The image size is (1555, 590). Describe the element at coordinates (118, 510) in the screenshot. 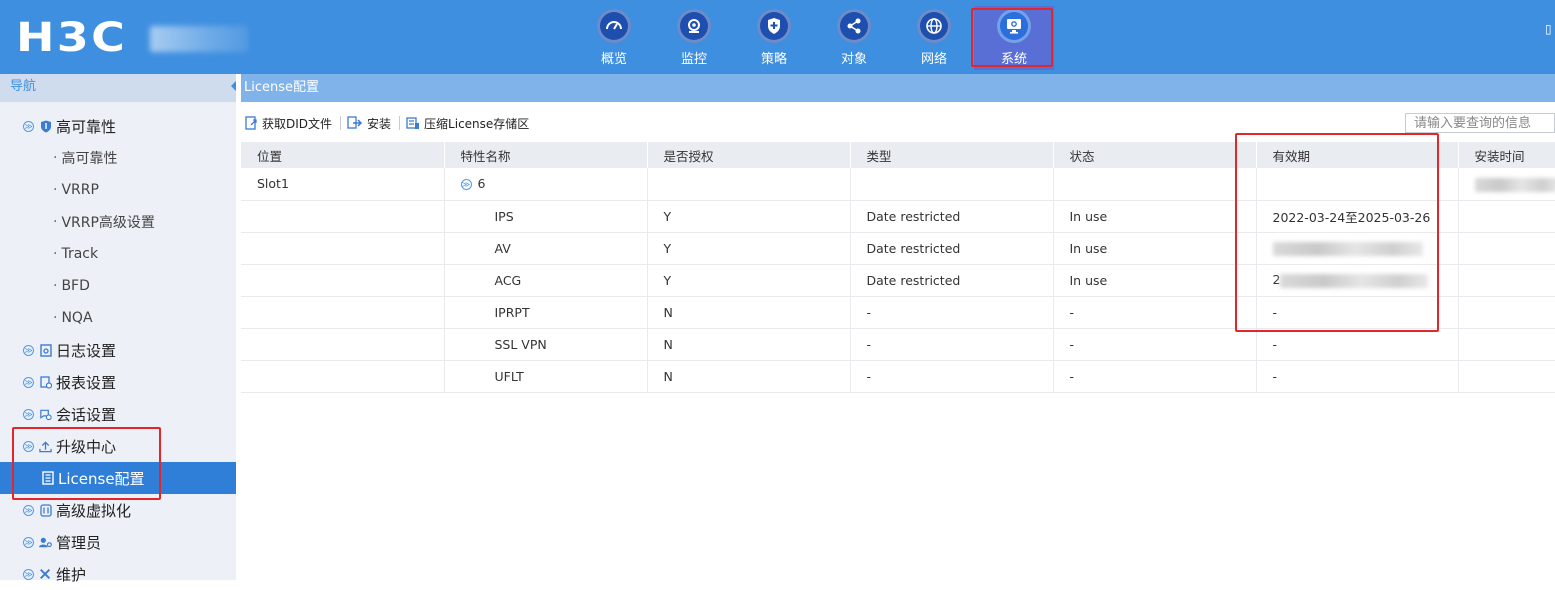

I see `sidebar-item-advanced-virtualization: ≫ 高级虚拟化` at that location.